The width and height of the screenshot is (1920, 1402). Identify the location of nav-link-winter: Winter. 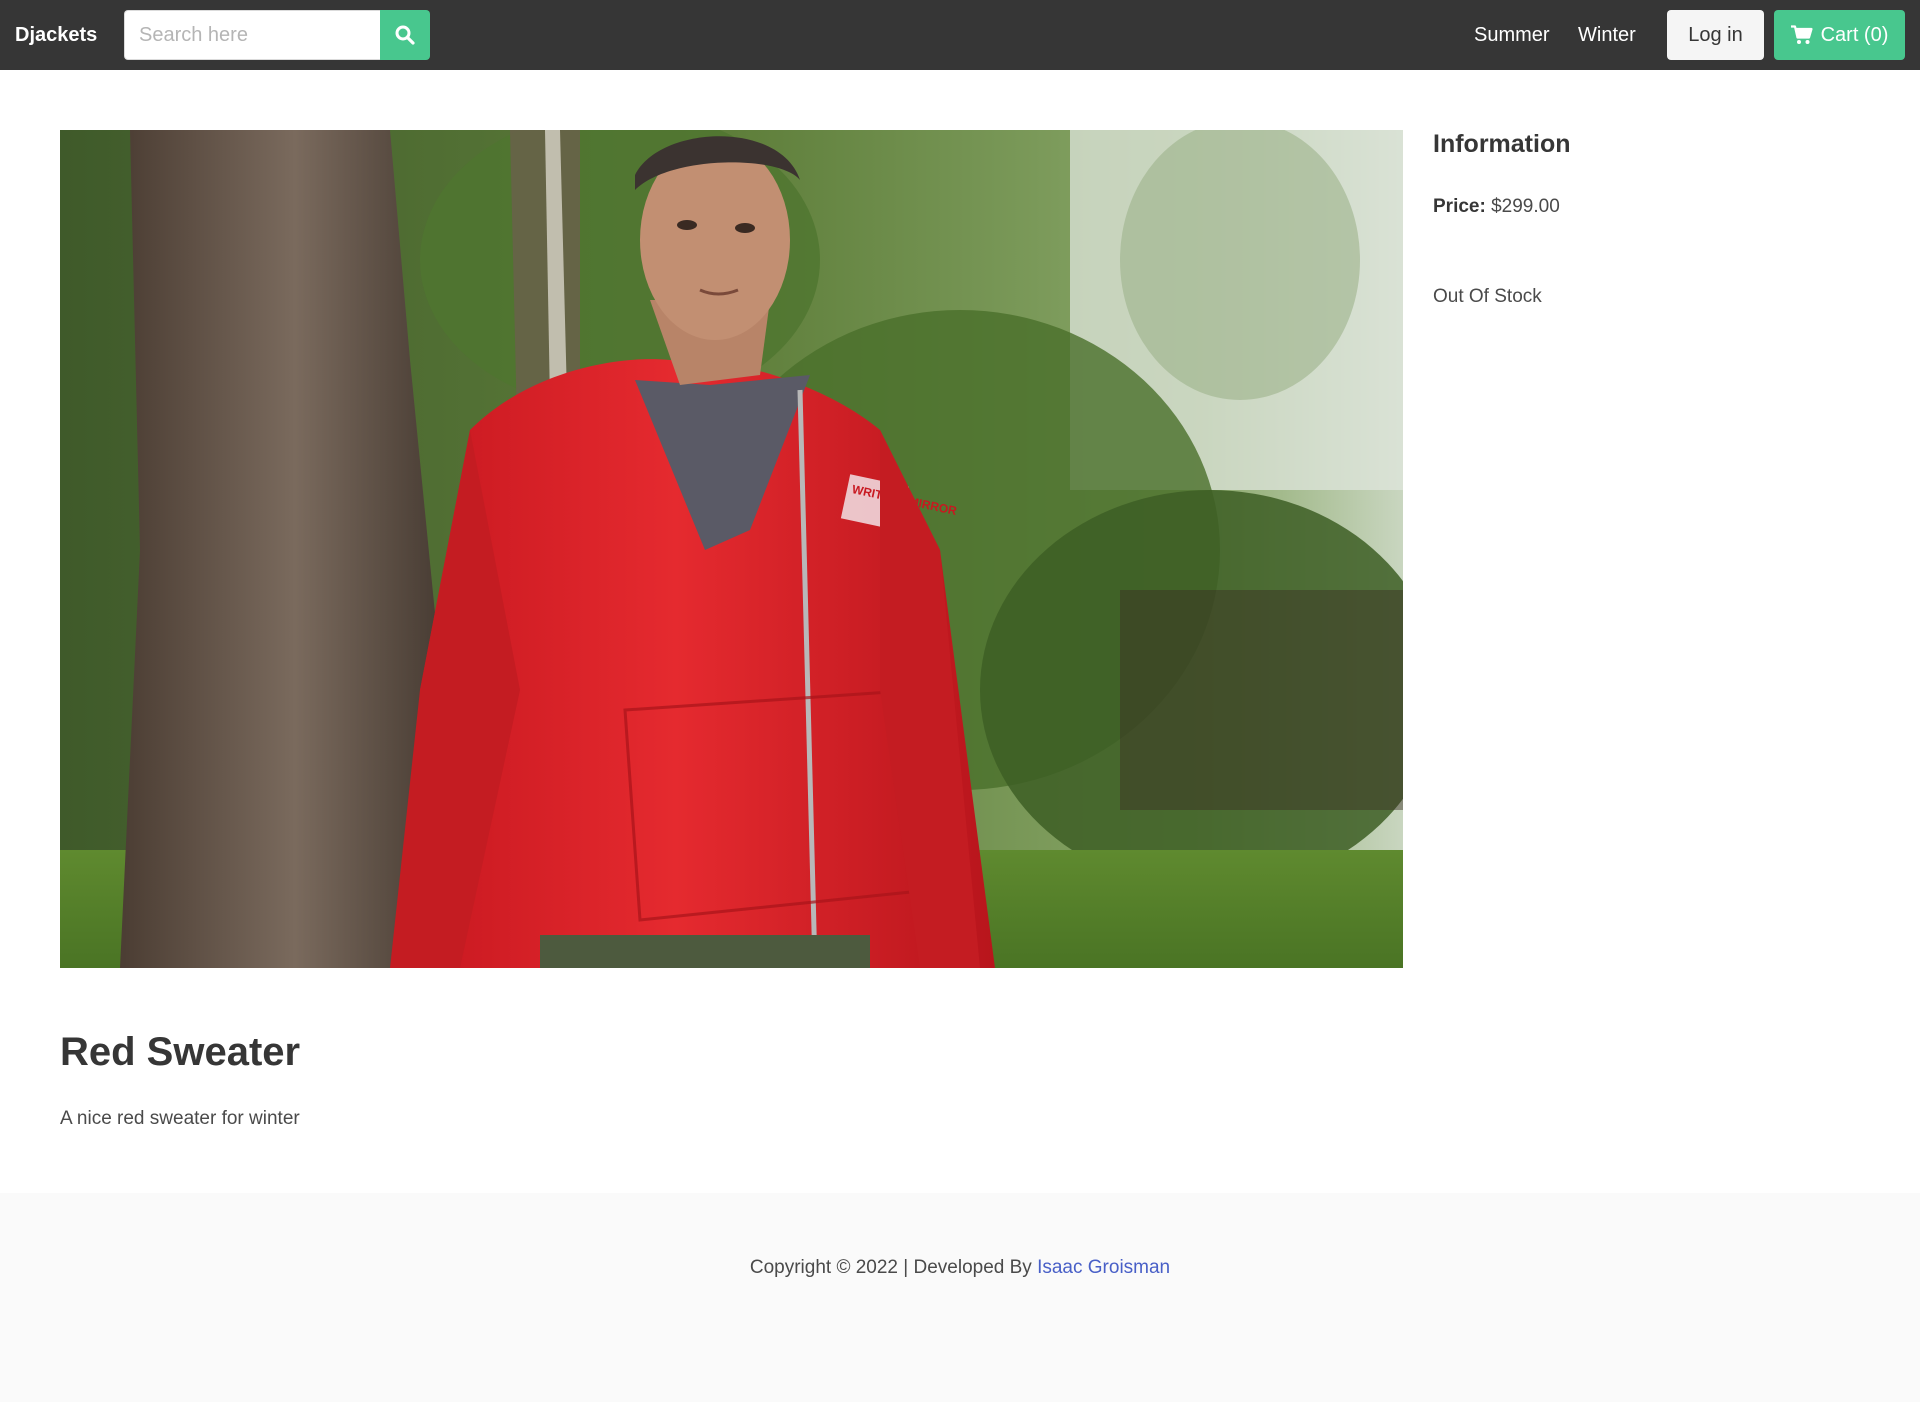
(1607, 35).